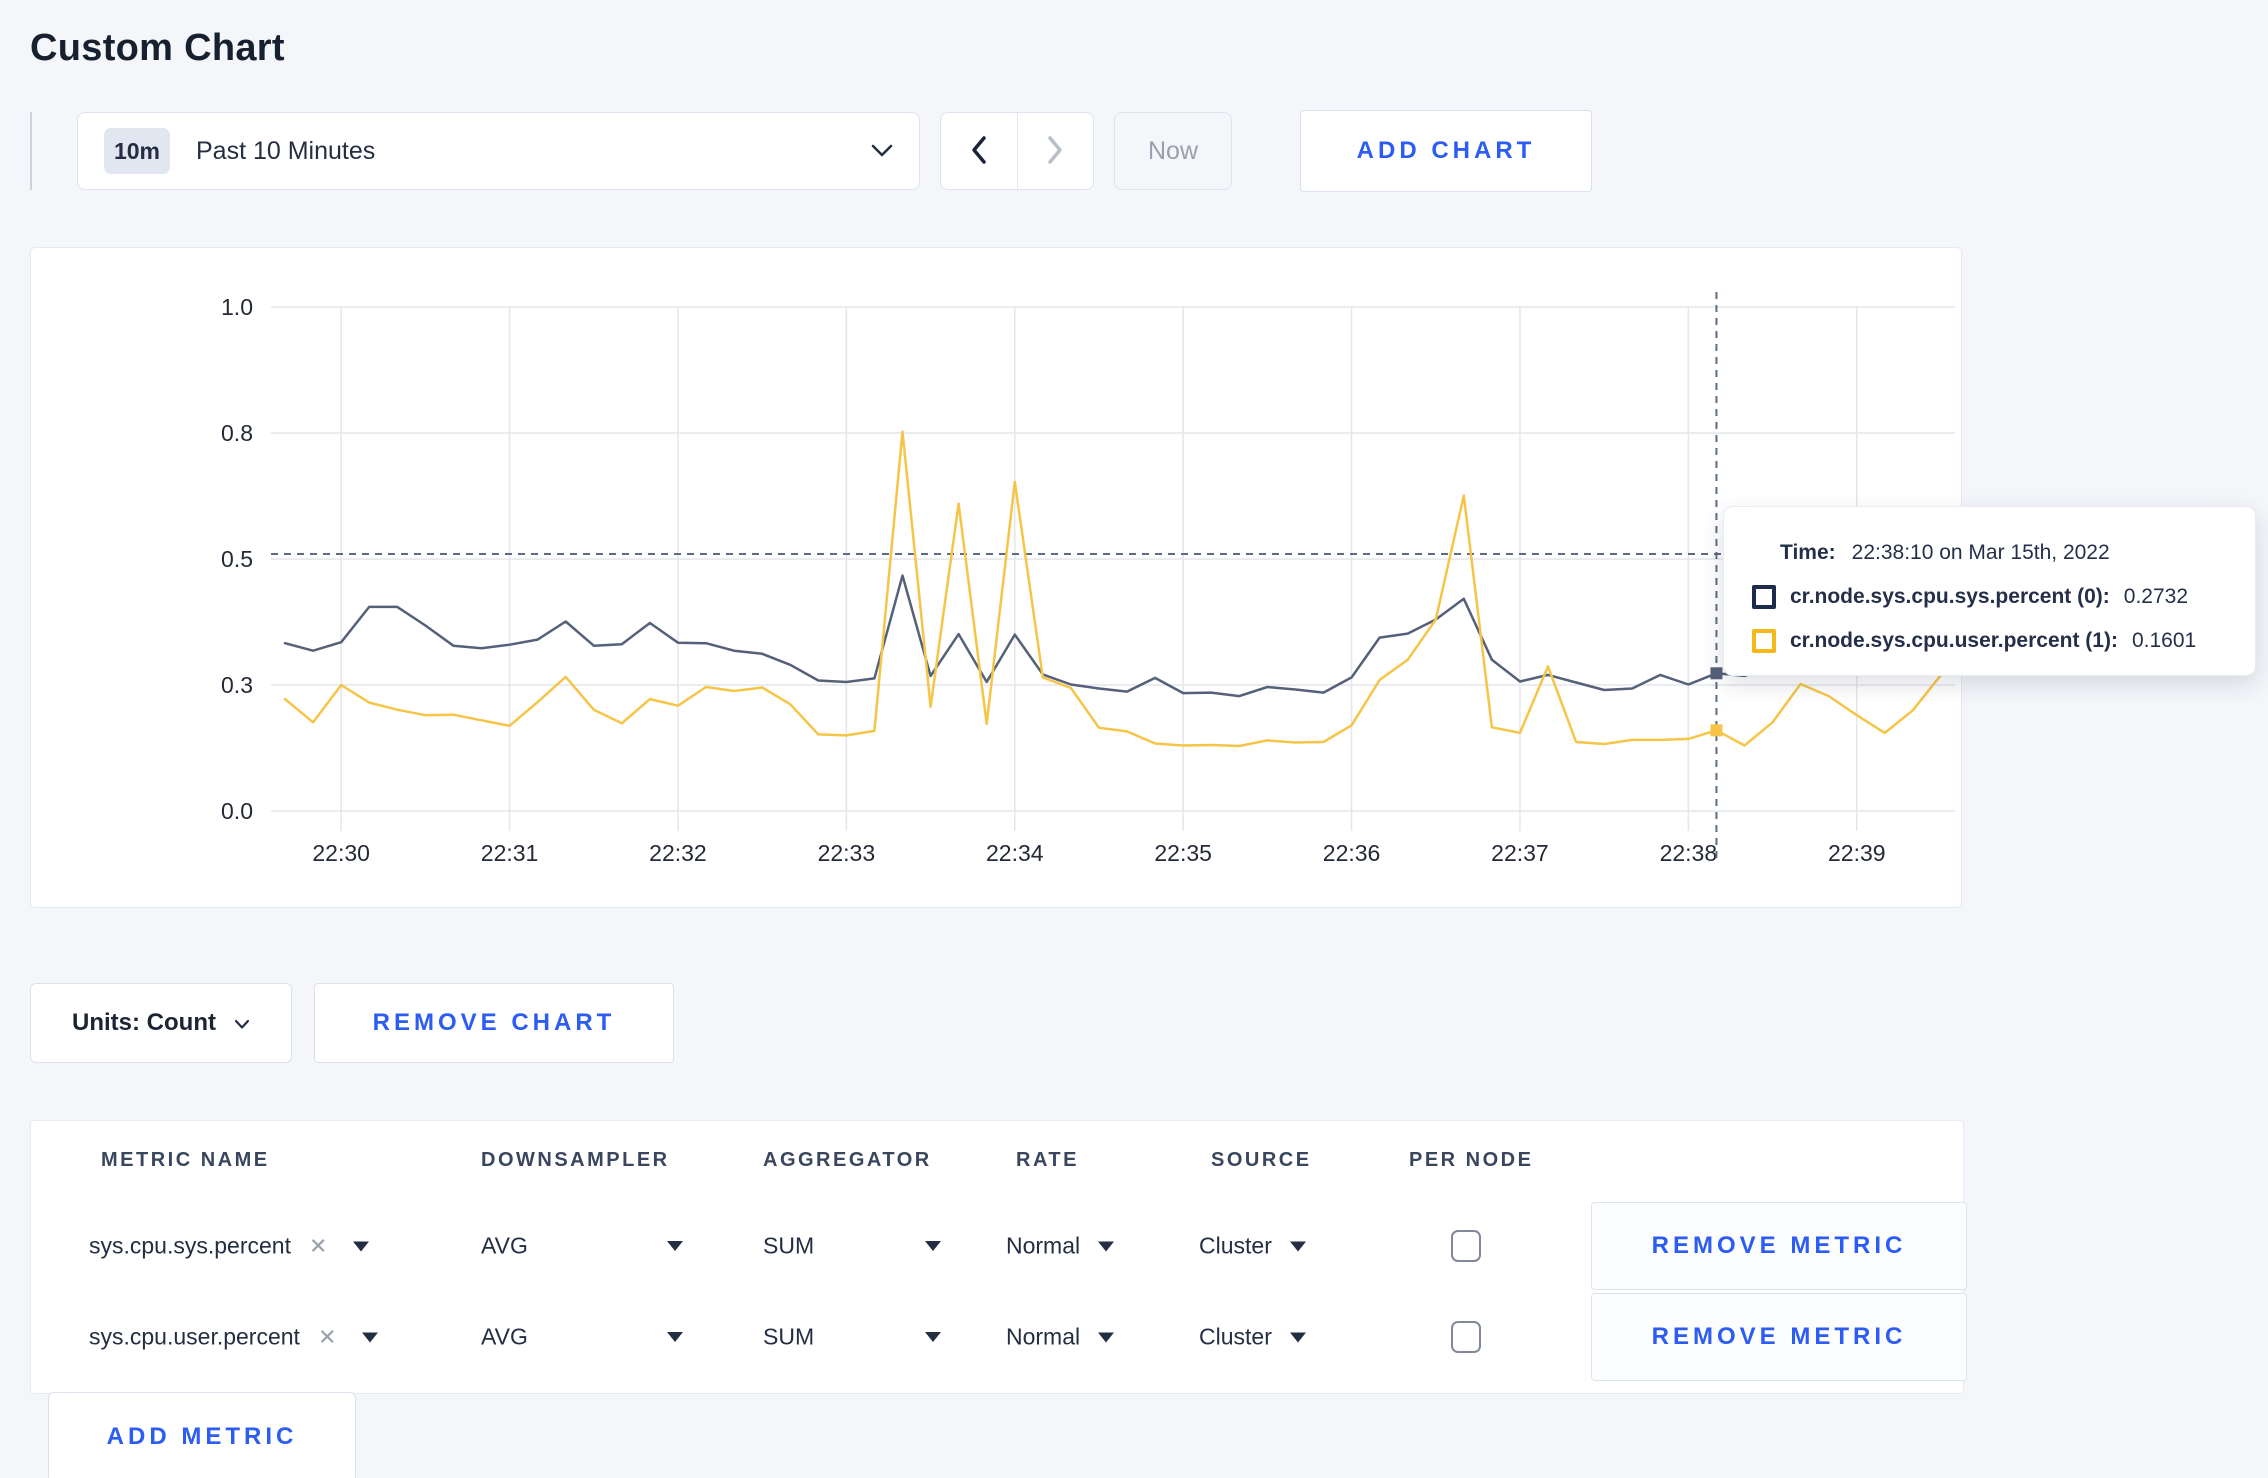 Image resolution: width=2268 pixels, height=1478 pixels. Describe the element at coordinates (1183, 853) in the screenshot. I see `svg-text: 22:35` at that location.